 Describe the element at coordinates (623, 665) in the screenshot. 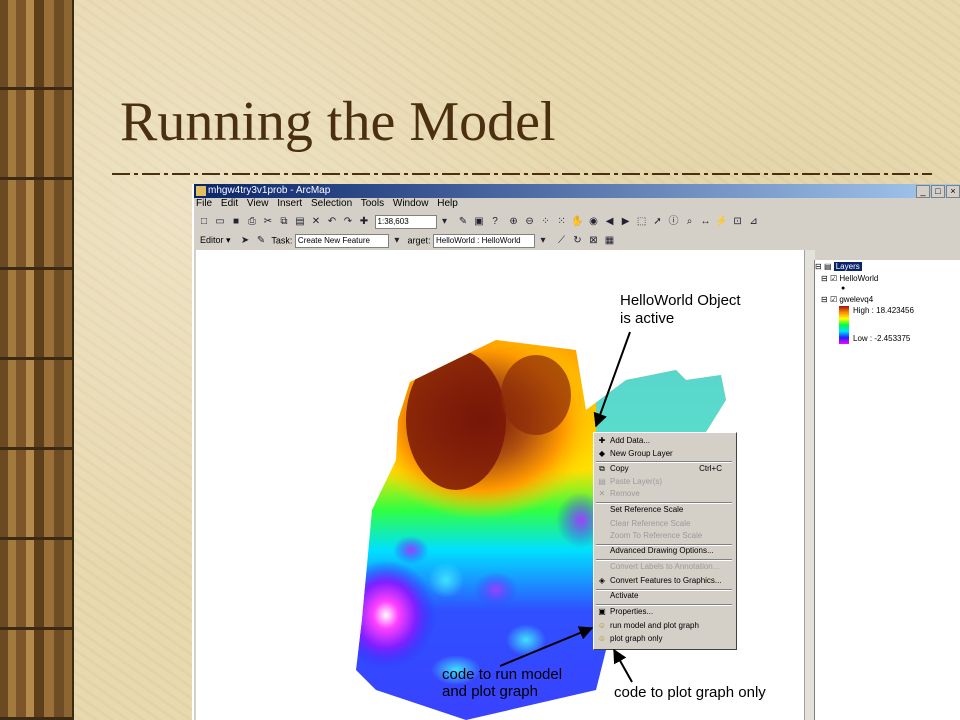

I see `arrow-to-plot-graph` at that location.